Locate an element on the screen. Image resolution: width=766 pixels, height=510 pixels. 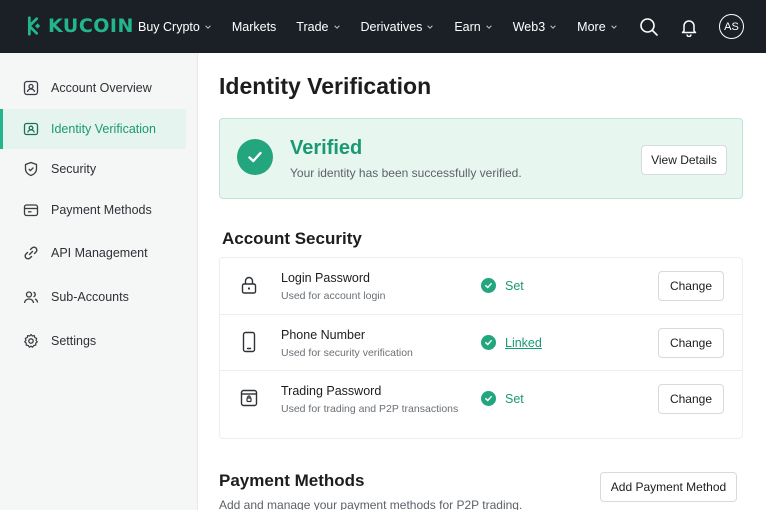
payment-methods-title: Payment Methods is located at coordinates (292, 480).